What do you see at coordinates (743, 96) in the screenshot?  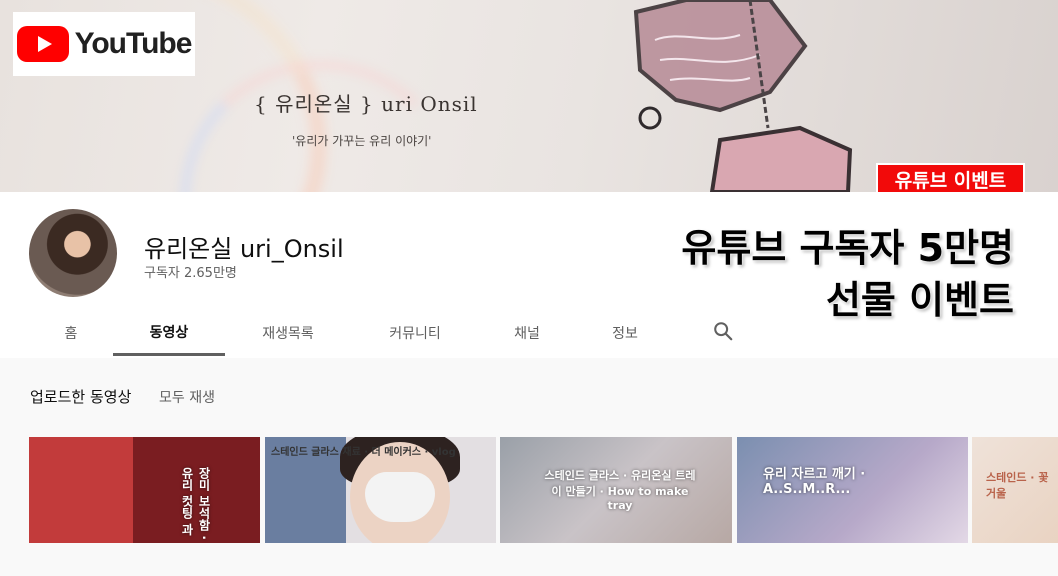 I see `stained-glass-illustration` at bounding box center [743, 96].